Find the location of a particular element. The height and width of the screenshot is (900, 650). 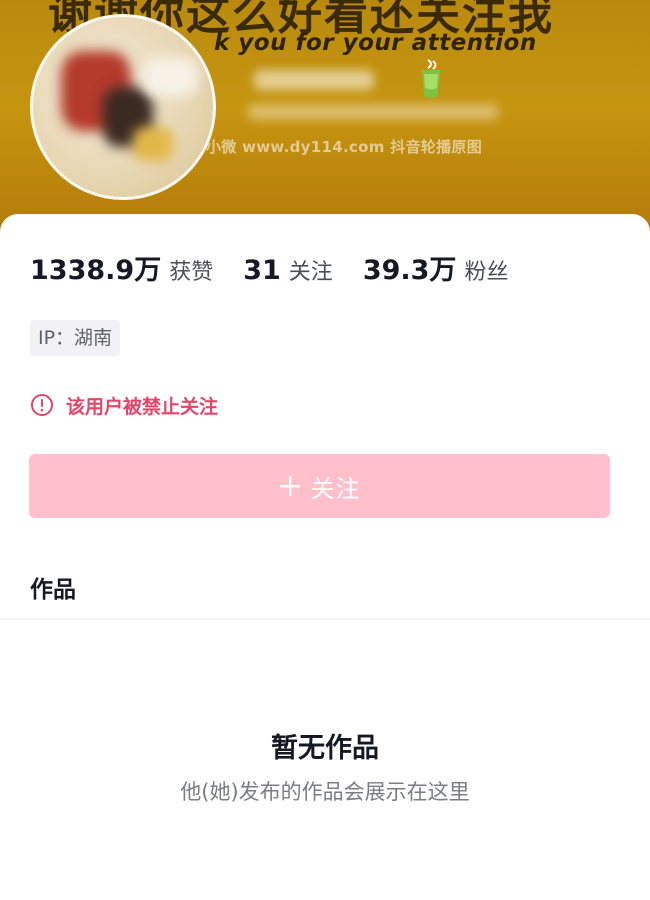

stat-likes: 1338.9万 获赞 is located at coordinates (121, 267).